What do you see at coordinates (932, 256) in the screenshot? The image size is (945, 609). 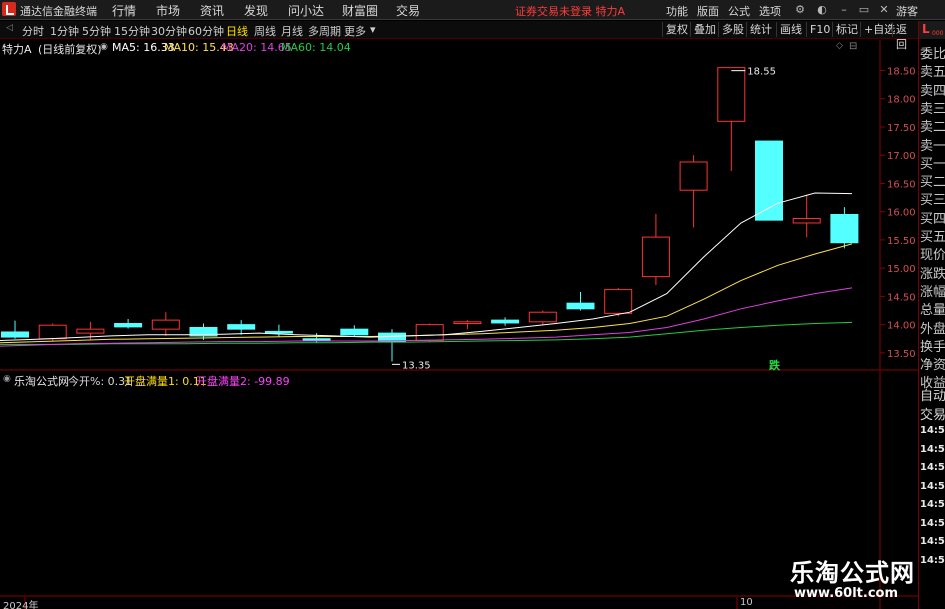 I see `quote-label: 现价` at bounding box center [932, 256].